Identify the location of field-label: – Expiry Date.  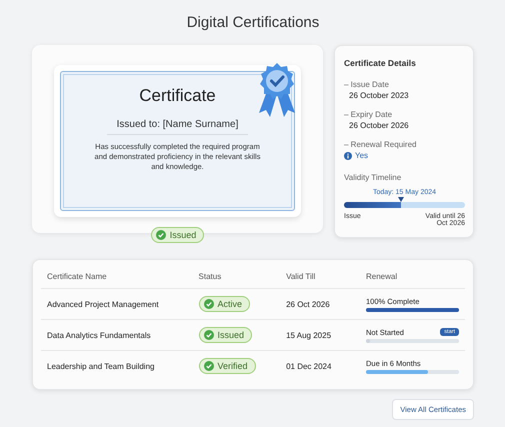
(369, 114).